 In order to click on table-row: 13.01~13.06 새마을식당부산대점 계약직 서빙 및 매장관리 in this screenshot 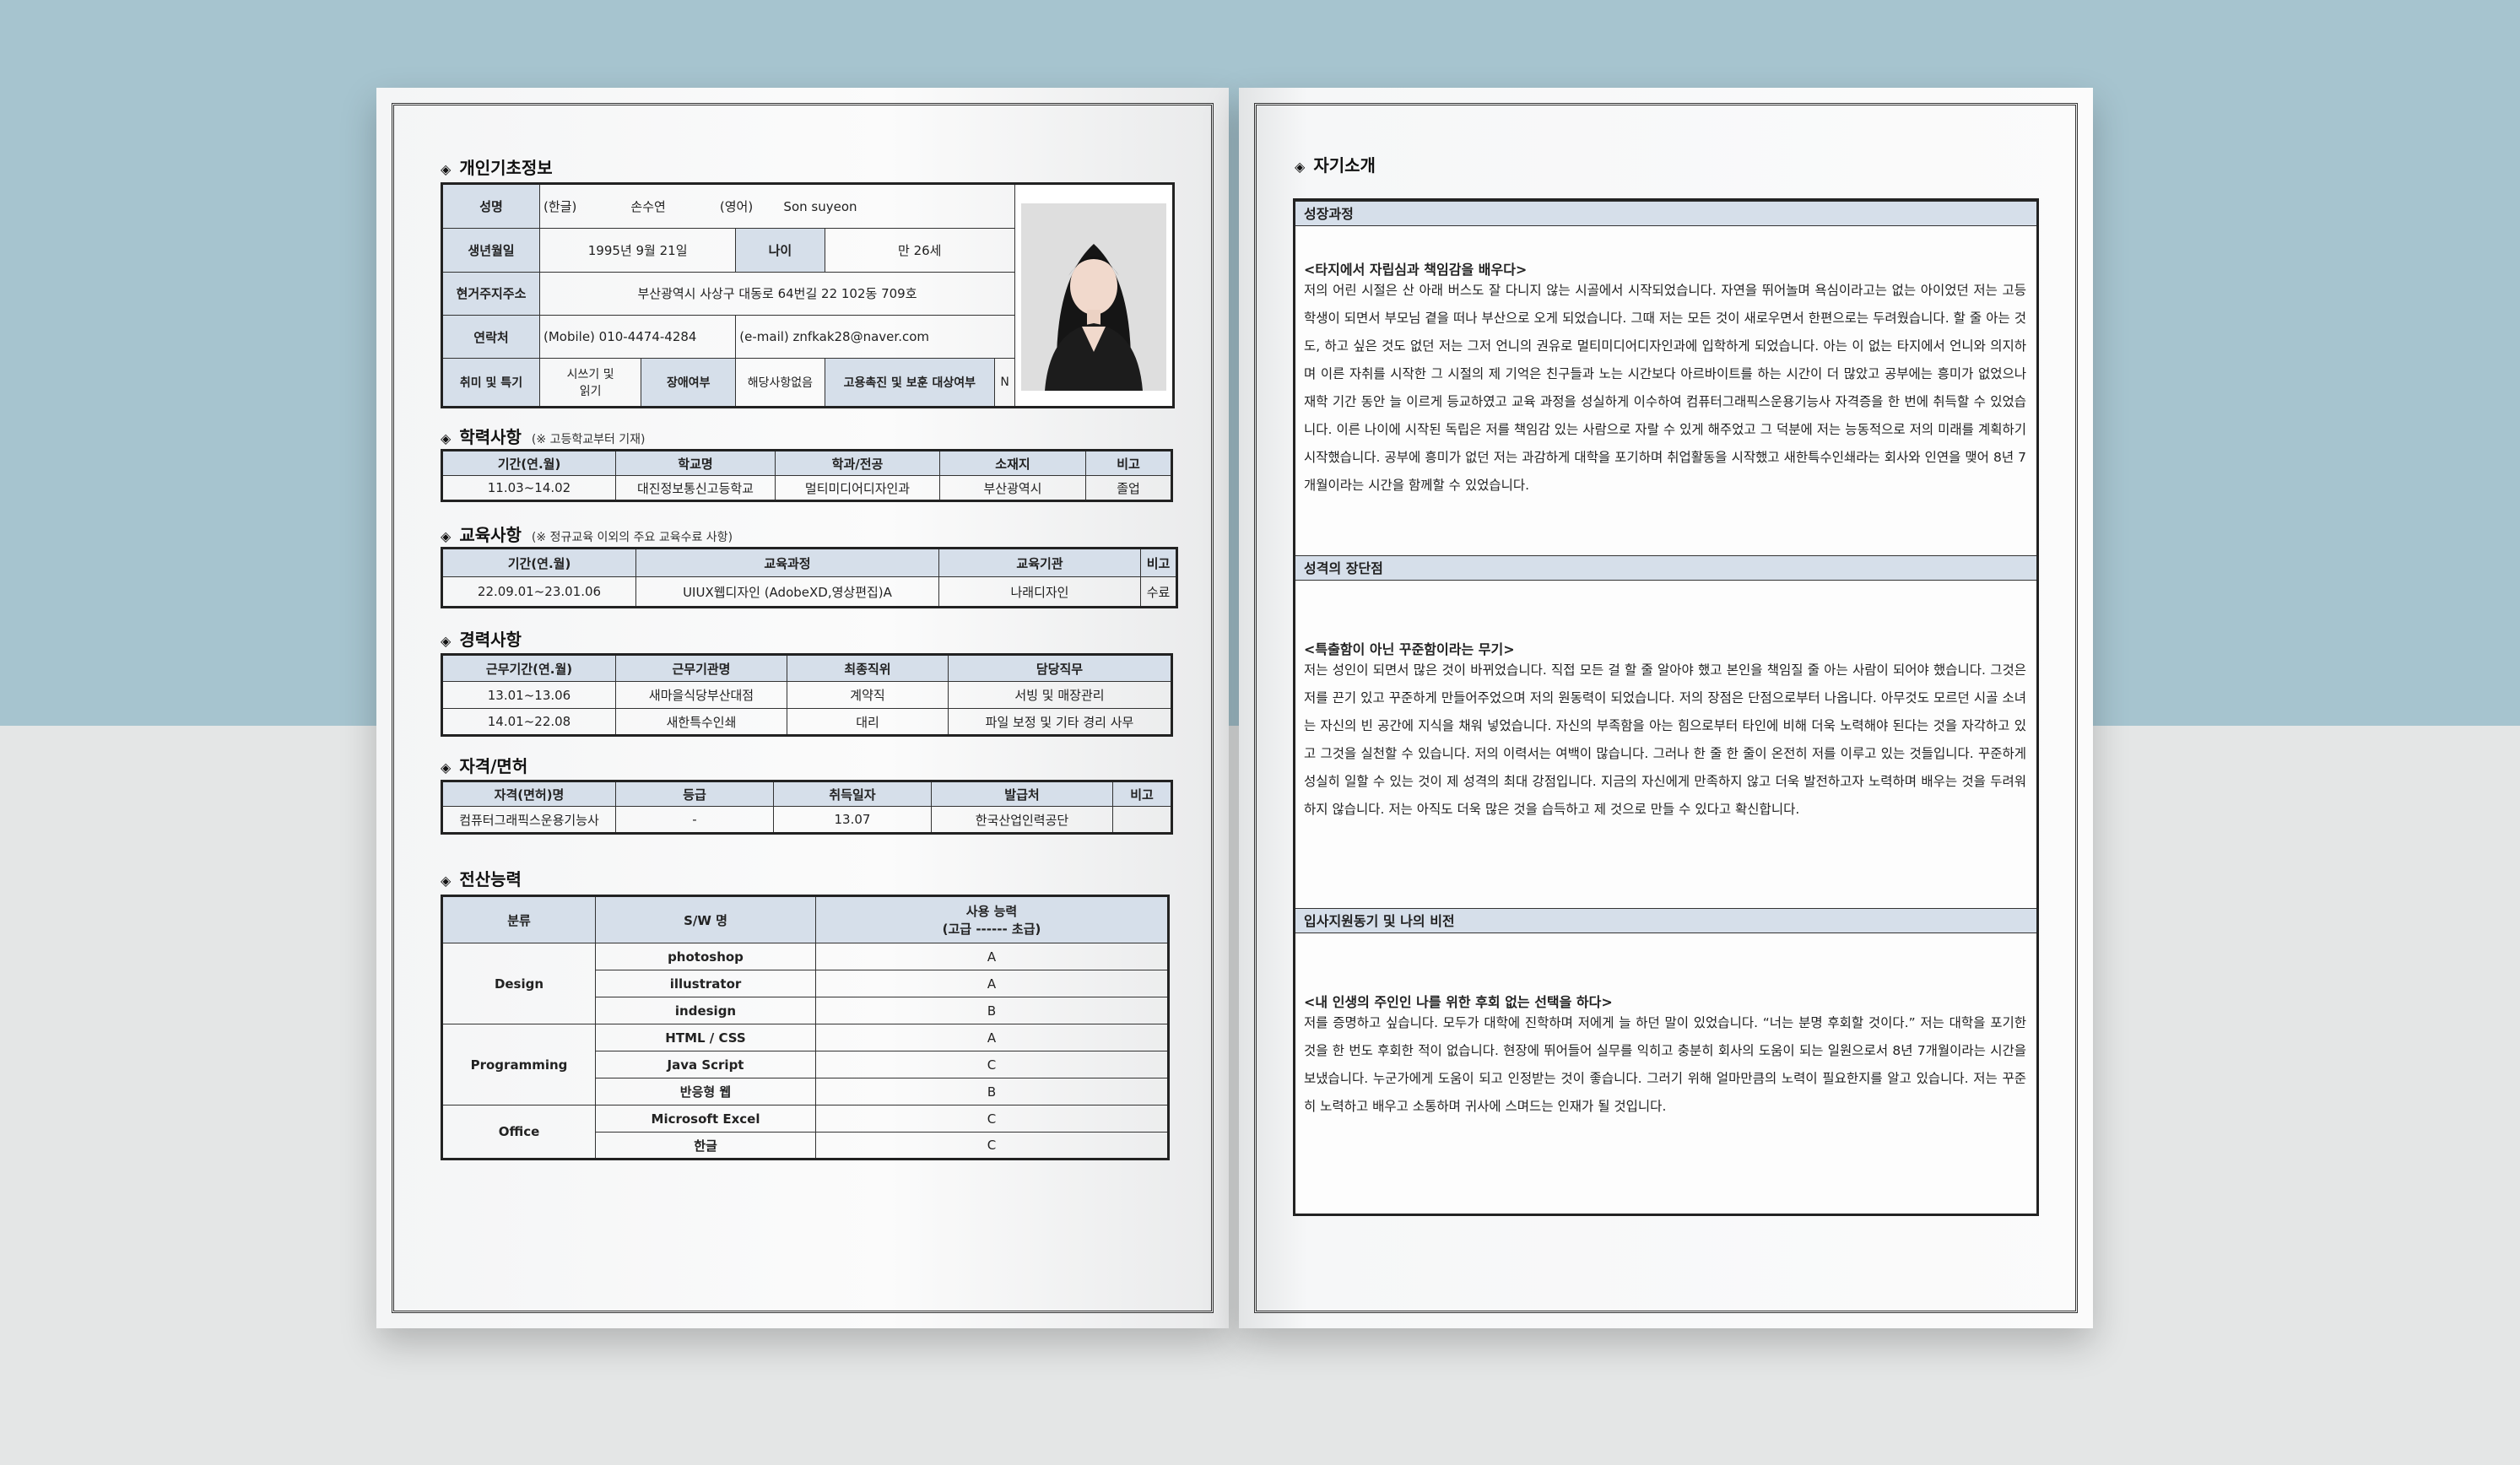, I will do `click(807, 695)`.